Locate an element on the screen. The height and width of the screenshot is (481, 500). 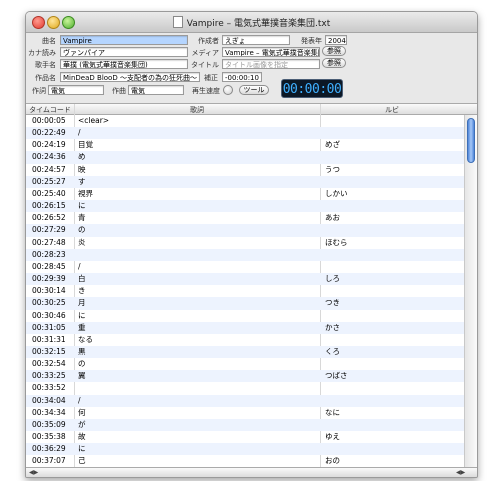
lyric-cell: 映 is located at coordinates (82, 170).